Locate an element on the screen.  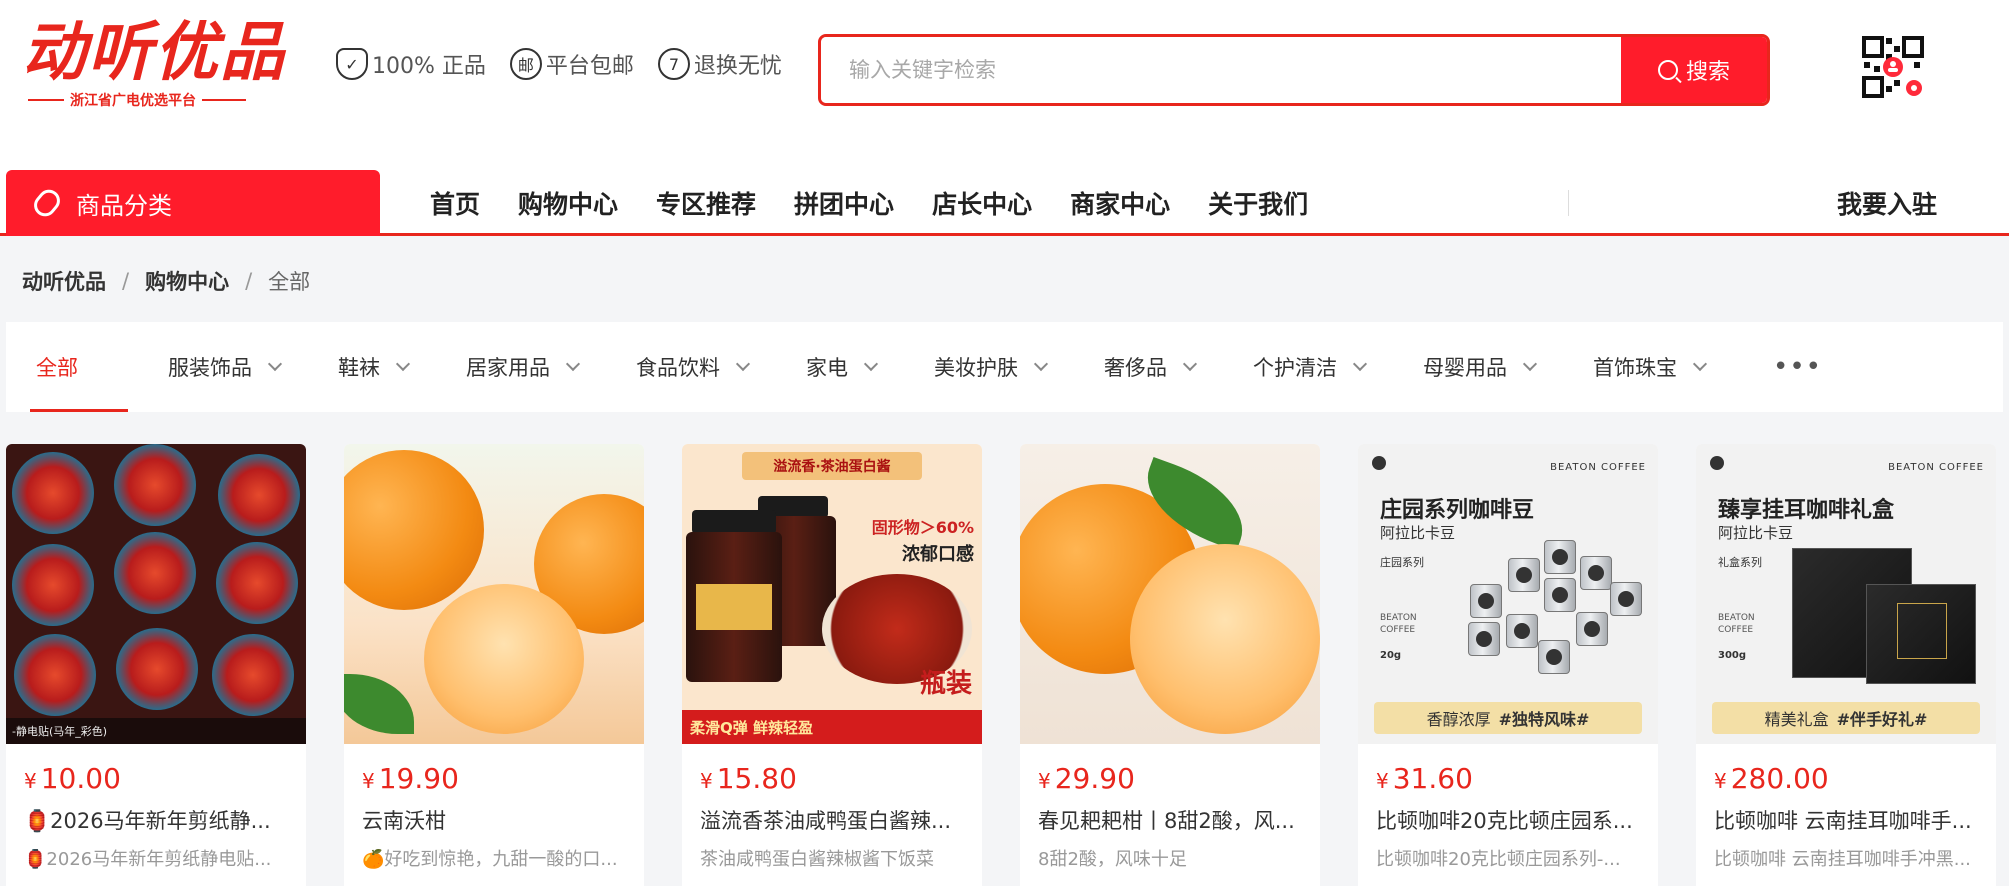
join-link: 我要入驻 is located at coordinates (1887, 203).